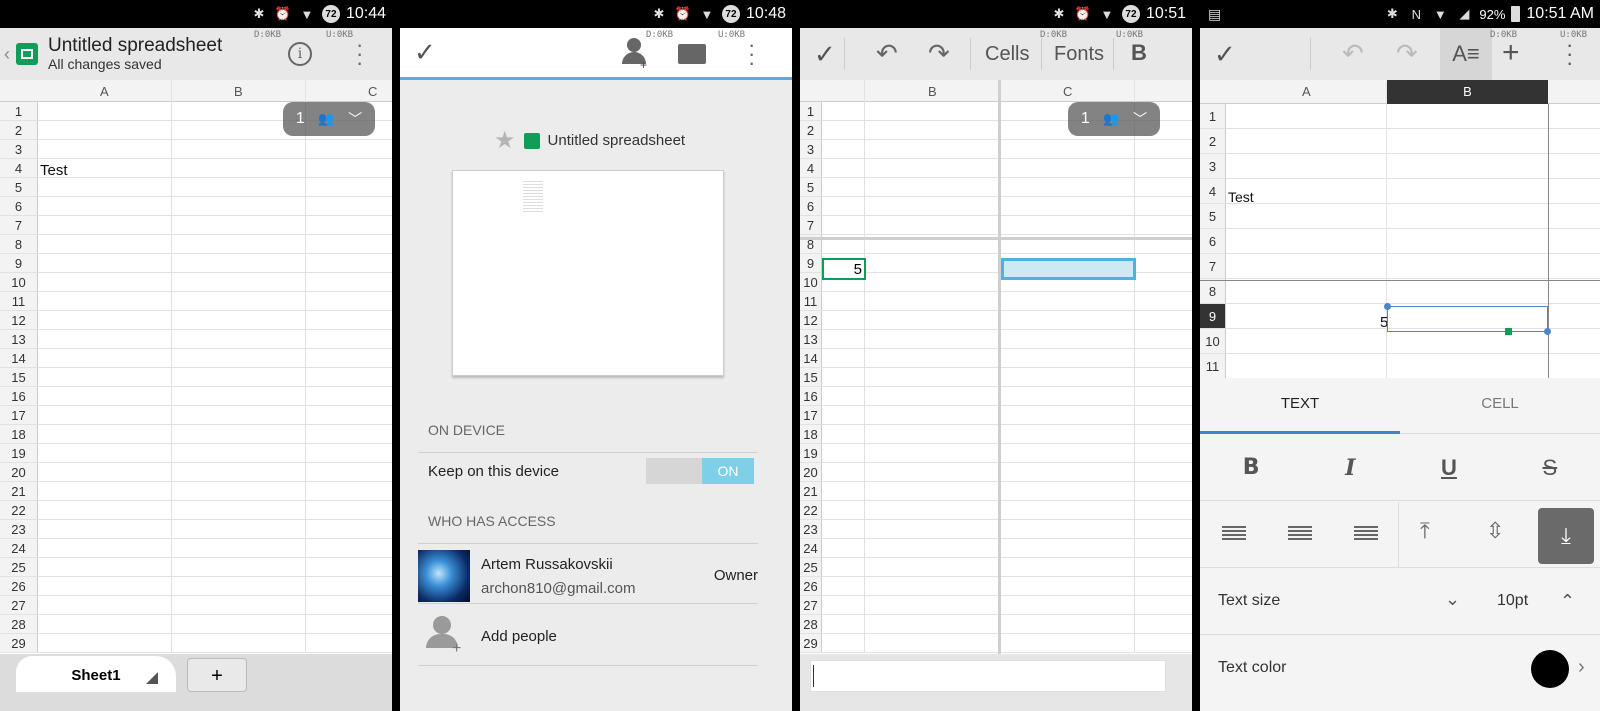 The image size is (1600, 711). Describe the element at coordinates (811, 339) in the screenshot. I see `row-number: 13` at that location.